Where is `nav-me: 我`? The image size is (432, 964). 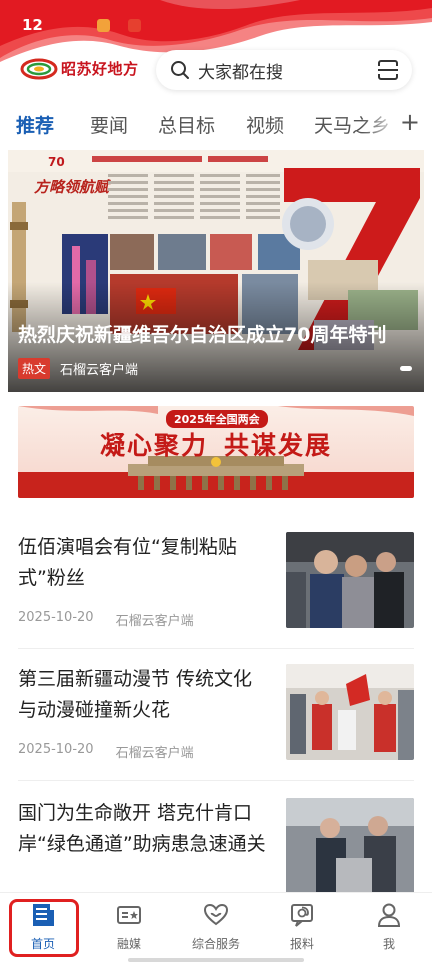
nav-me: 我 is located at coordinates (389, 925).